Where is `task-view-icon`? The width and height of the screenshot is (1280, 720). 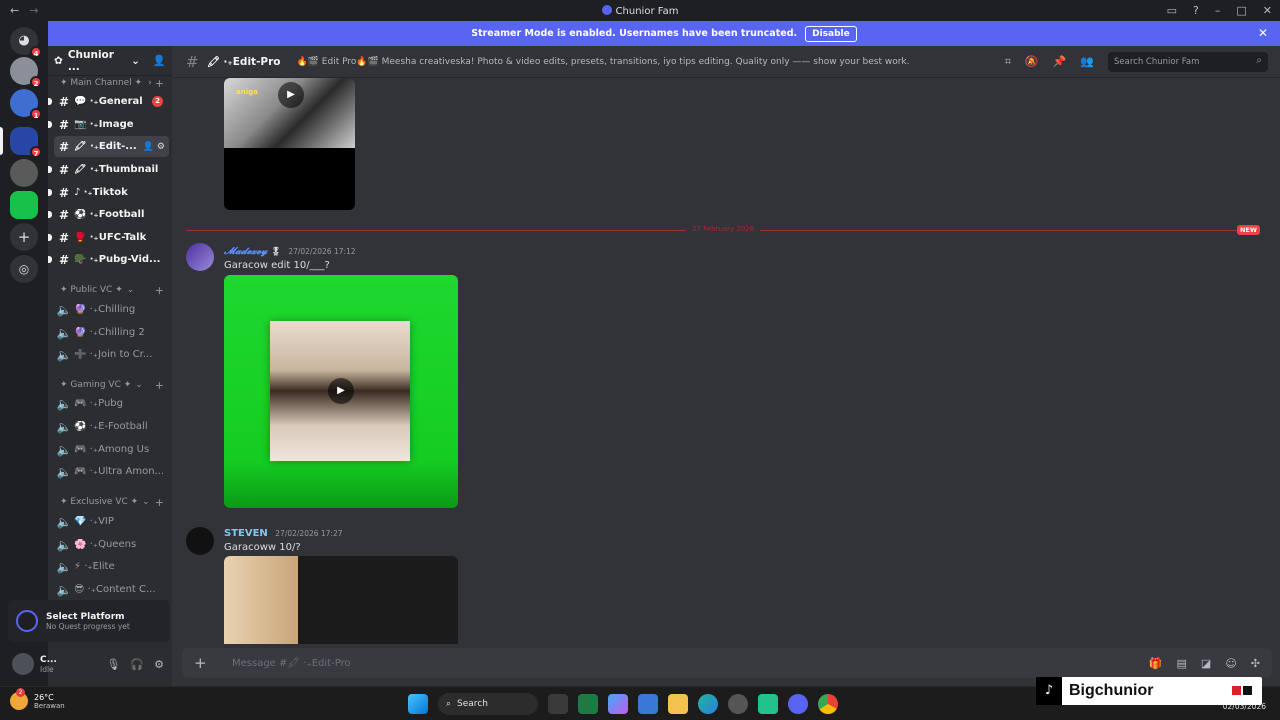
task-view-icon is located at coordinates (558, 704).